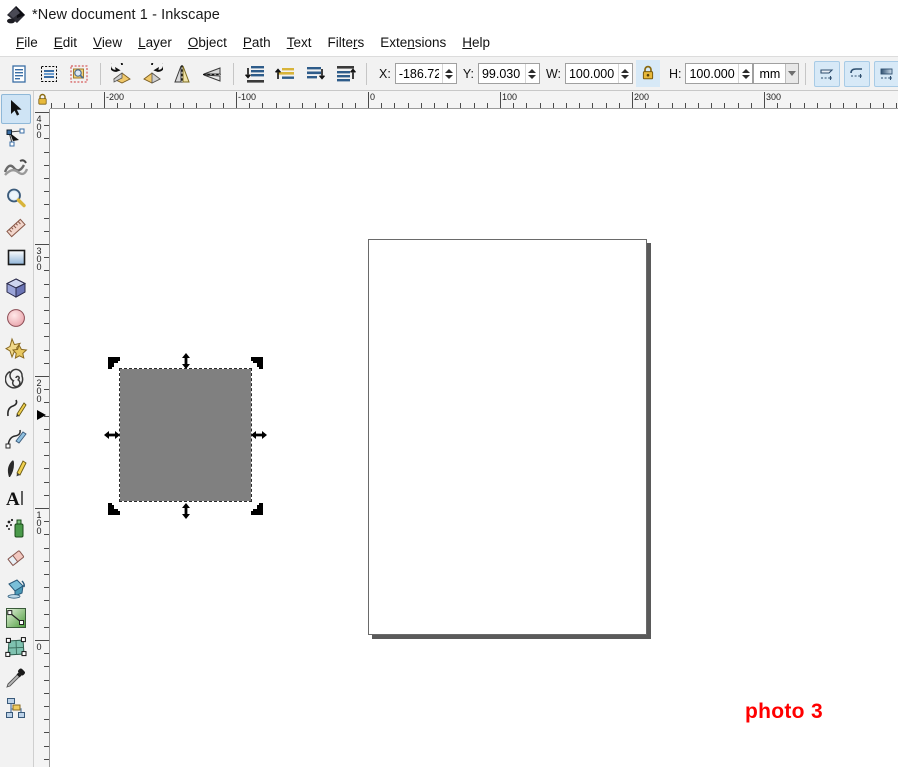  I want to click on w-input, so click(591, 73).